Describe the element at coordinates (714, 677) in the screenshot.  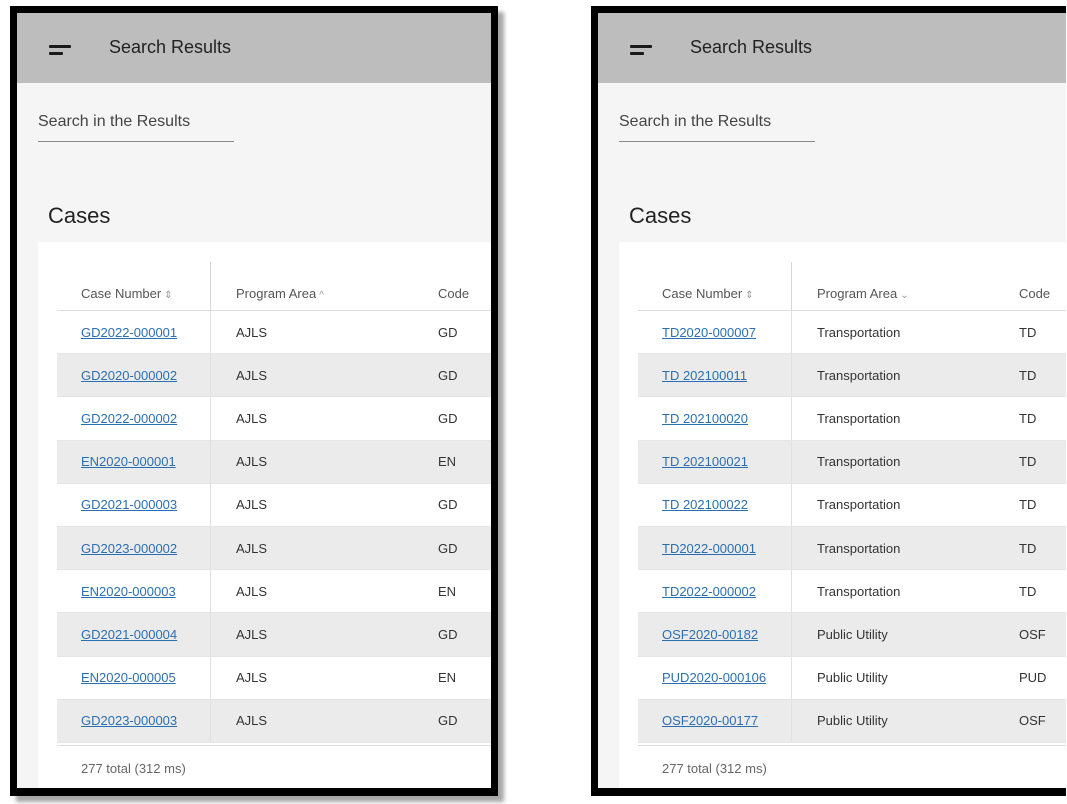
I see `case-number-link: PUD2020-000106` at that location.